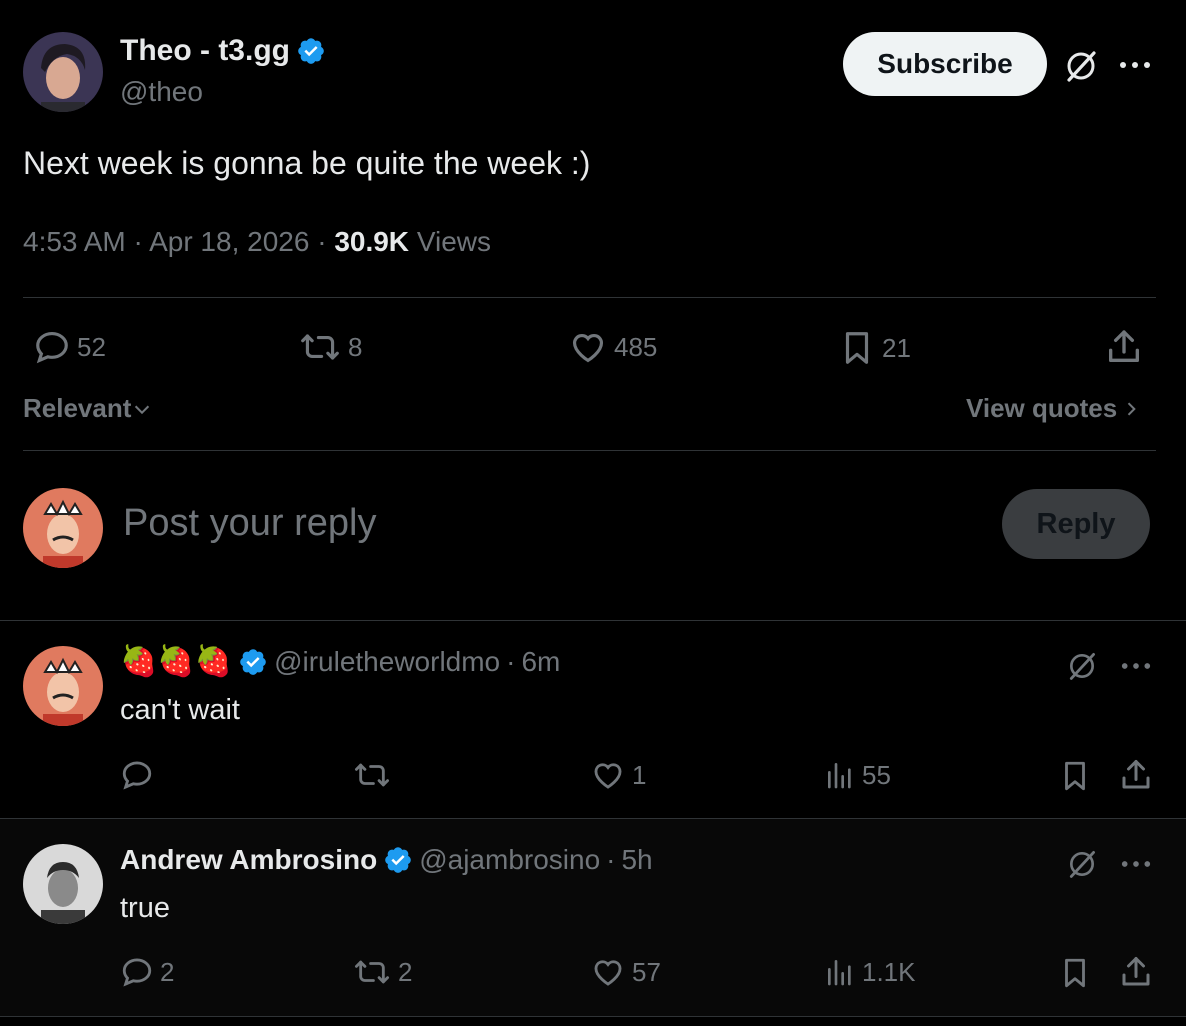  I want to click on reply-action-button, so click(140, 775).